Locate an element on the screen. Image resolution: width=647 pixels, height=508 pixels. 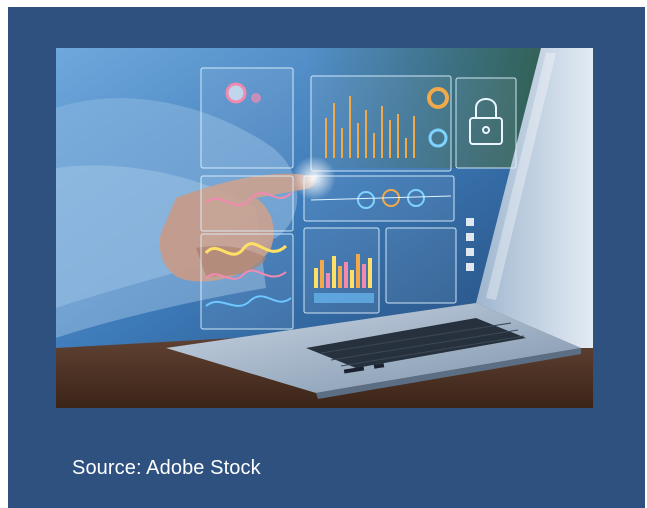
image-source-caption: Source: Adobe Stock is located at coordinates (166, 468).